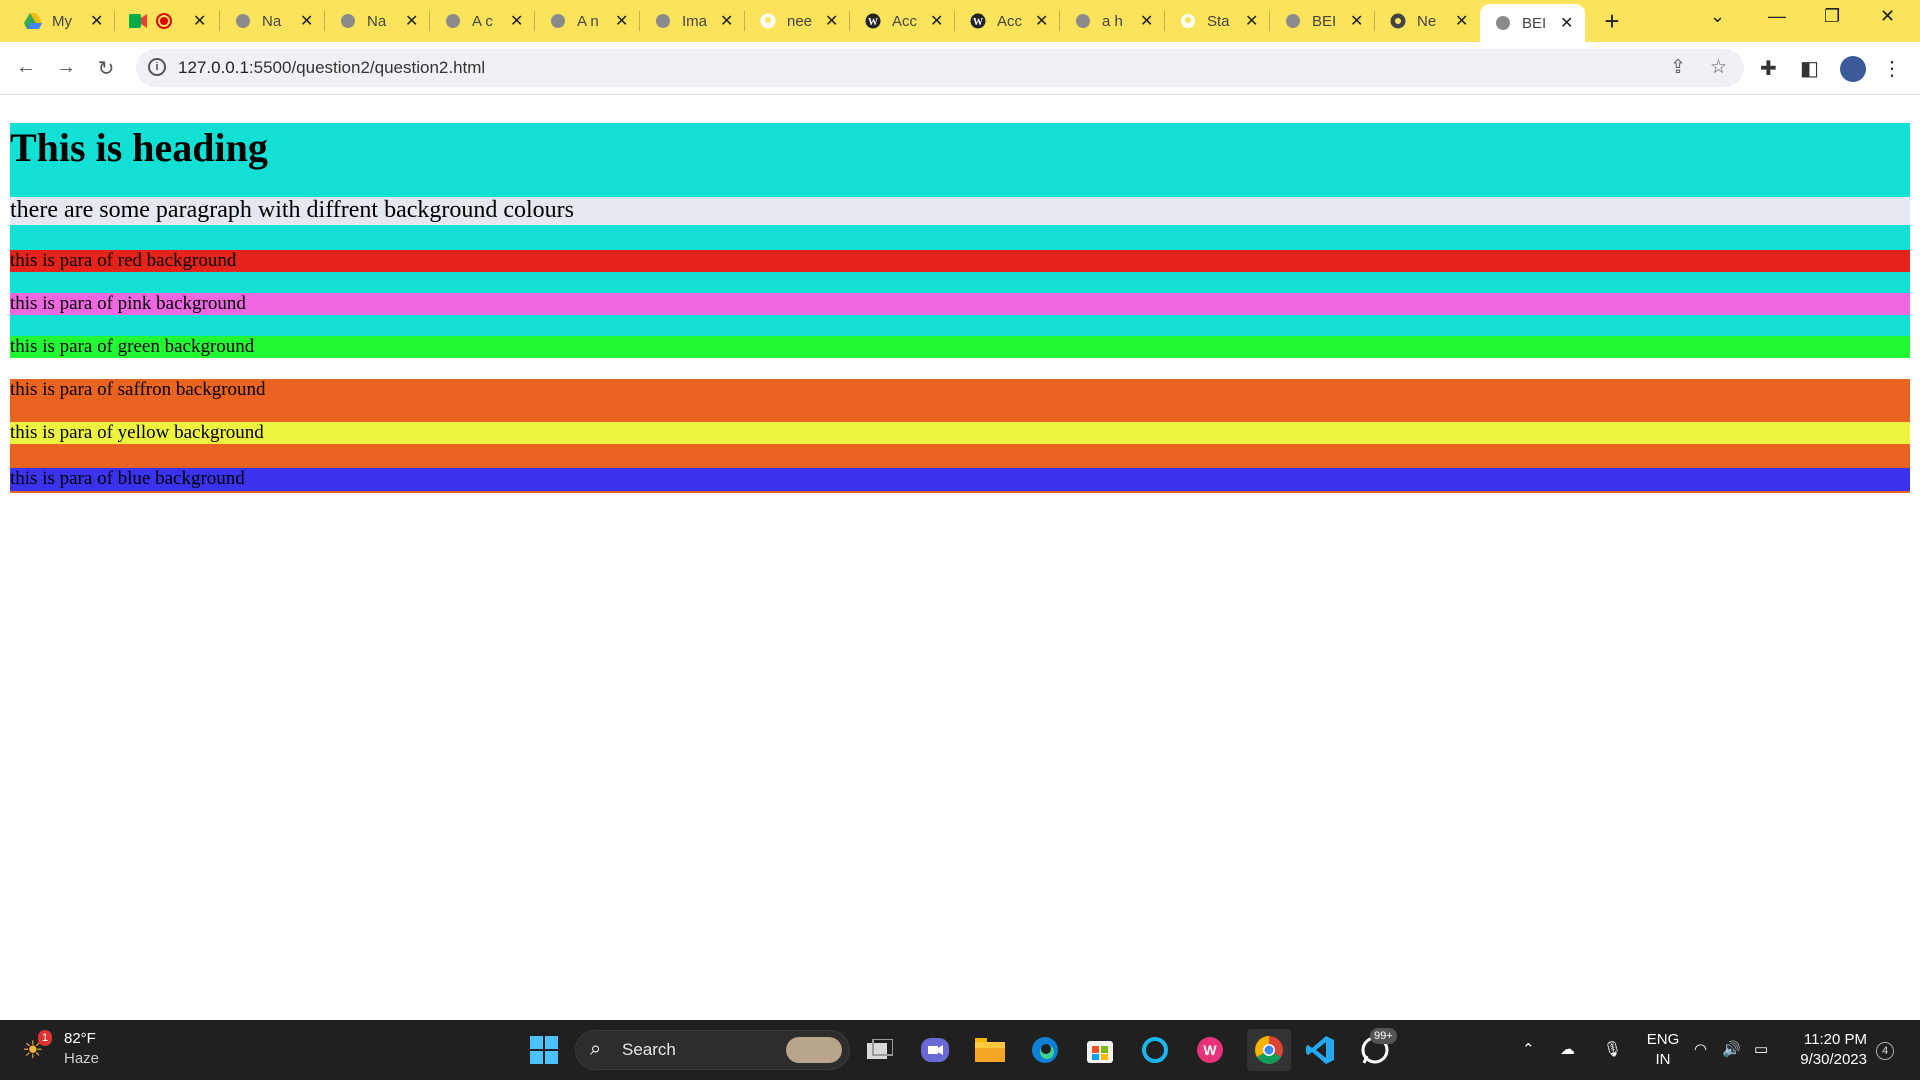 Image resolution: width=1920 pixels, height=1080 pixels. Describe the element at coordinates (1612, 21) in the screenshot. I see `new-tab-button: +` at that location.